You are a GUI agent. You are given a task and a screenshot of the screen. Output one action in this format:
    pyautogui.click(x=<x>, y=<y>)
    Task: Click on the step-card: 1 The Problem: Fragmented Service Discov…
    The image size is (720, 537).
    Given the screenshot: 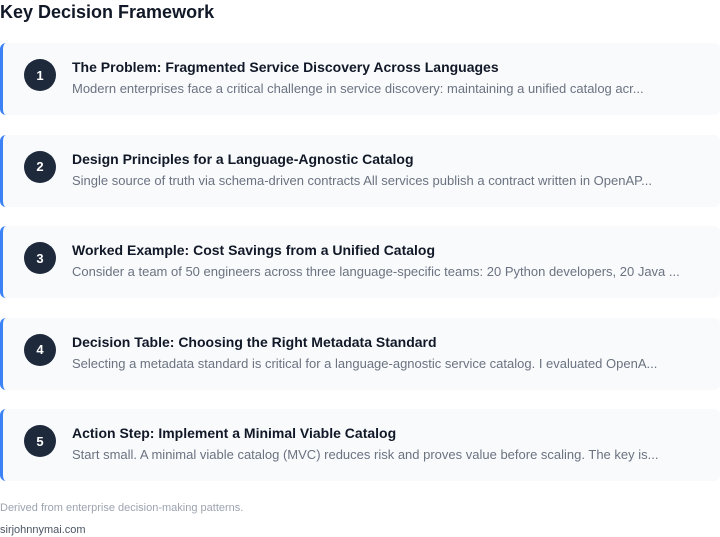 What is the action you would take?
    pyautogui.click(x=360, y=79)
    